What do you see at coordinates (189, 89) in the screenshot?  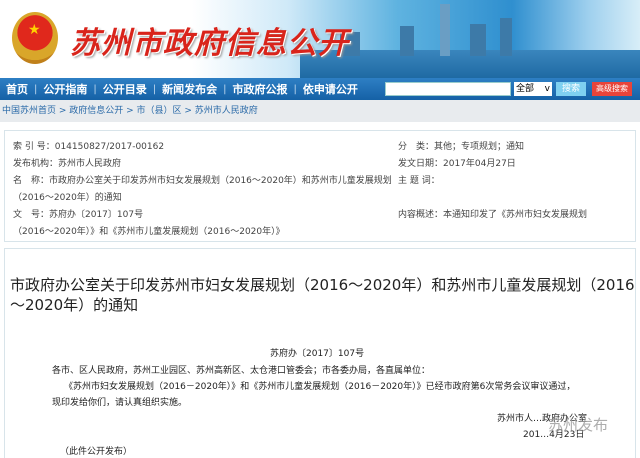 I see `nav-press: 新闻发布会` at bounding box center [189, 89].